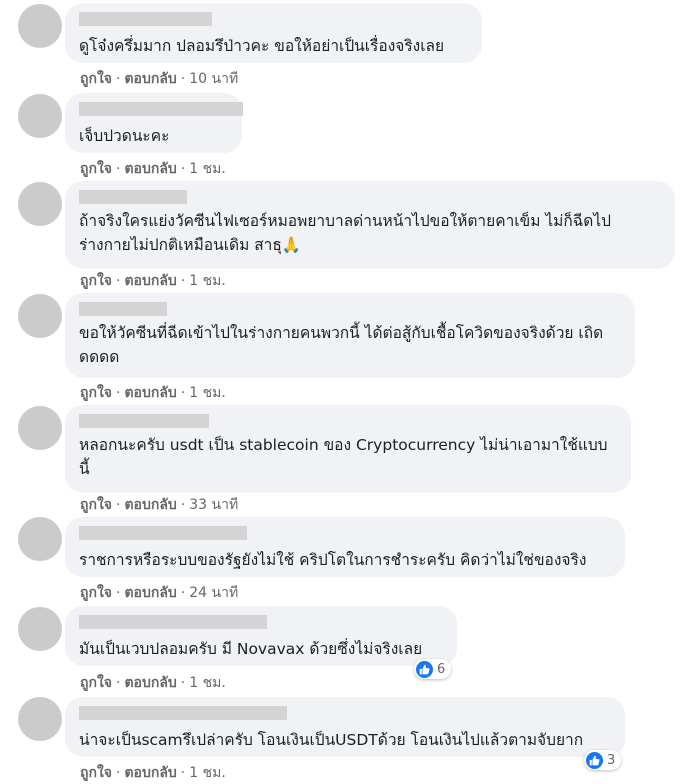 Image resolution: width=700 pixels, height=784 pixels. I want to click on comment-actions: ถูกใจ · ตอบกลับ · 24 นาที, so click(159, 593).